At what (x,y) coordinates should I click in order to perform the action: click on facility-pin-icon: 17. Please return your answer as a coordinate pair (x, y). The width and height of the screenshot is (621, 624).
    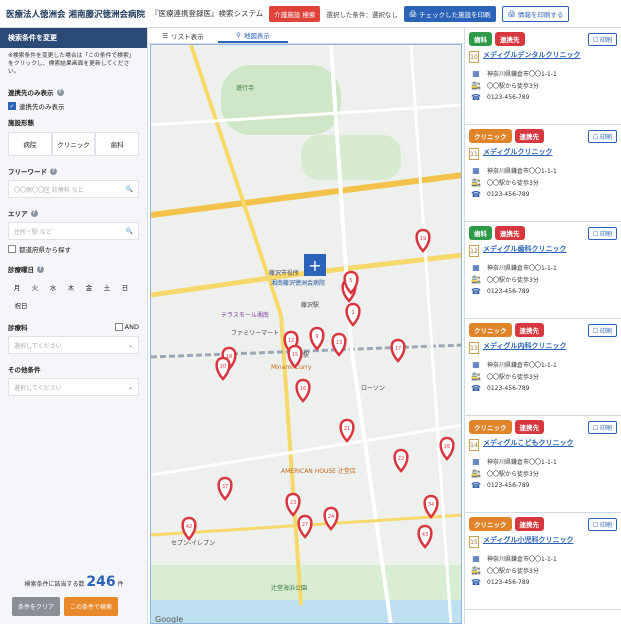
    Looking at the image, I should click on (398, 350).